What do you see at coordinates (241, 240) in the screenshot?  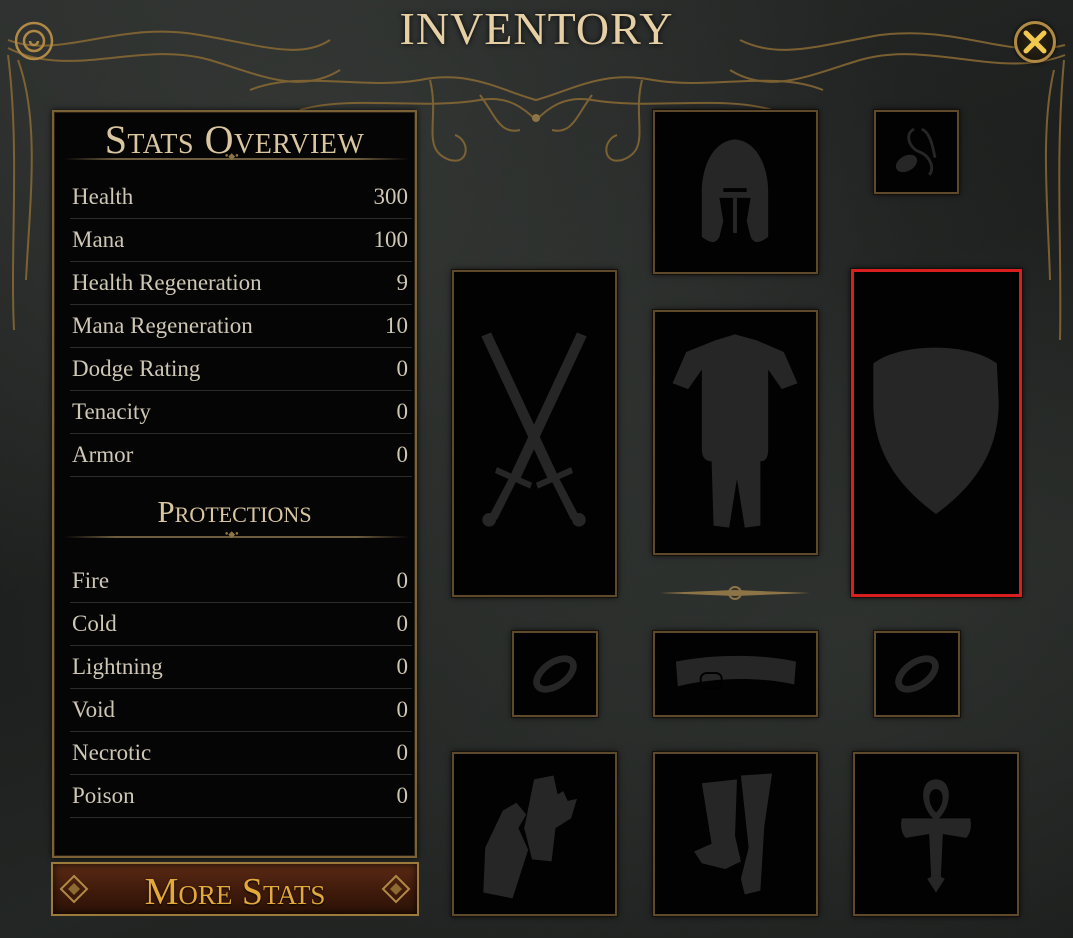 I see `stat-row-mana: Mana 100` at bounding box center [241, 240].